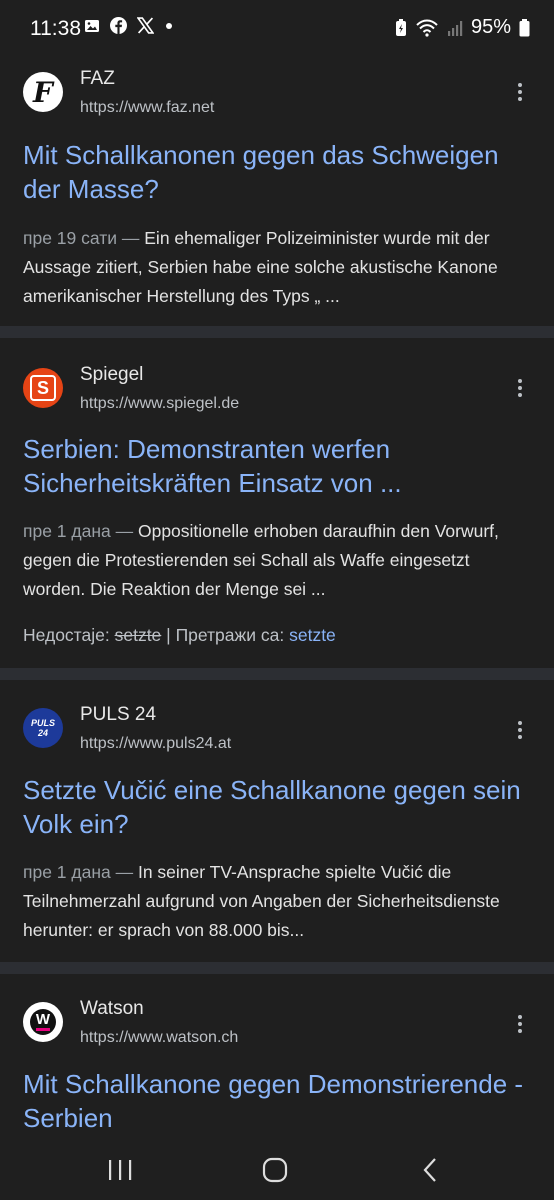 The image size is (554, 1200). I want to click on puls24-logo: PULS 24, so click(43, 728).